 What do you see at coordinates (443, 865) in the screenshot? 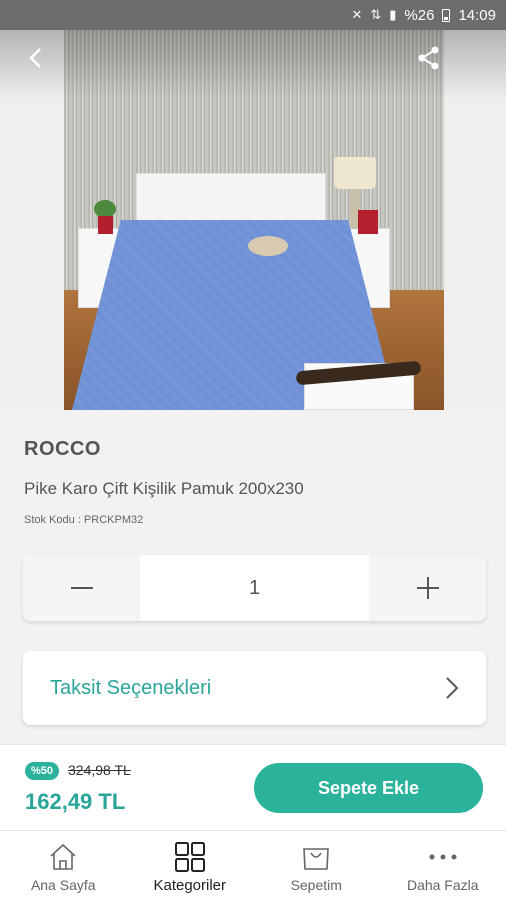
I see `nav-item-more: Daha Fazla` at bounding box center [443, 865].